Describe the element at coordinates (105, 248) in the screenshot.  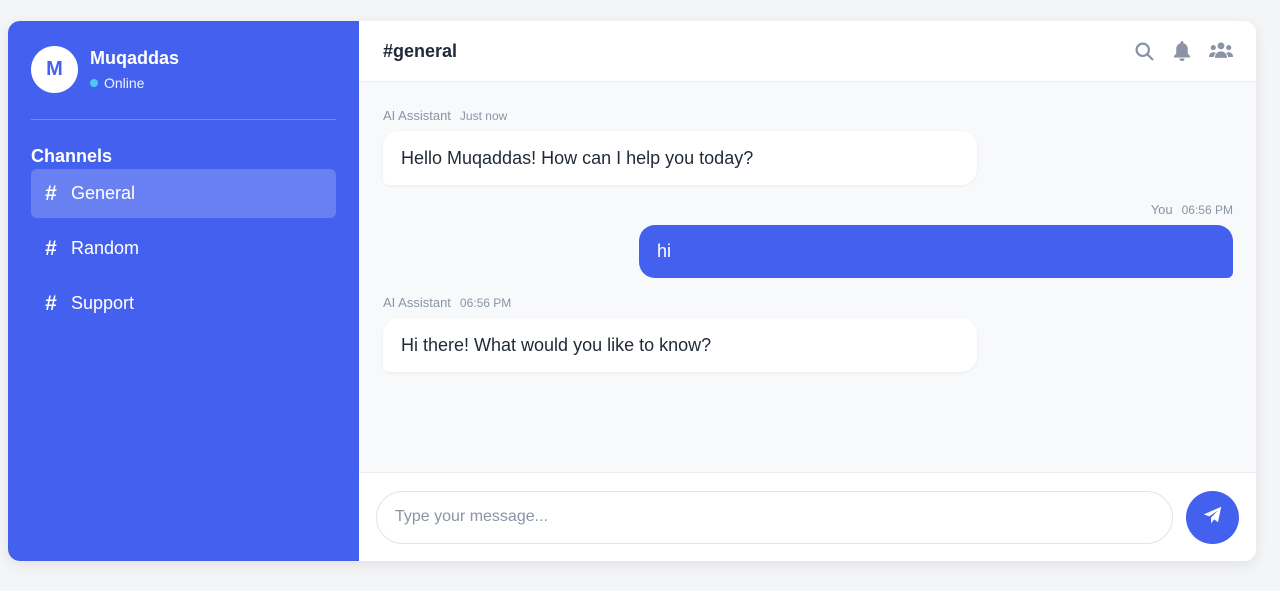
I see `channel-label: Random` at that location.